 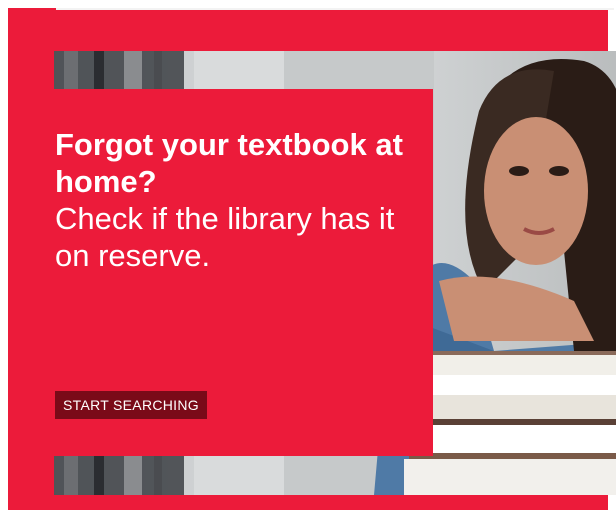 I want to click on start-searching-button: START SEARCHING, so click(x=131, y=405).